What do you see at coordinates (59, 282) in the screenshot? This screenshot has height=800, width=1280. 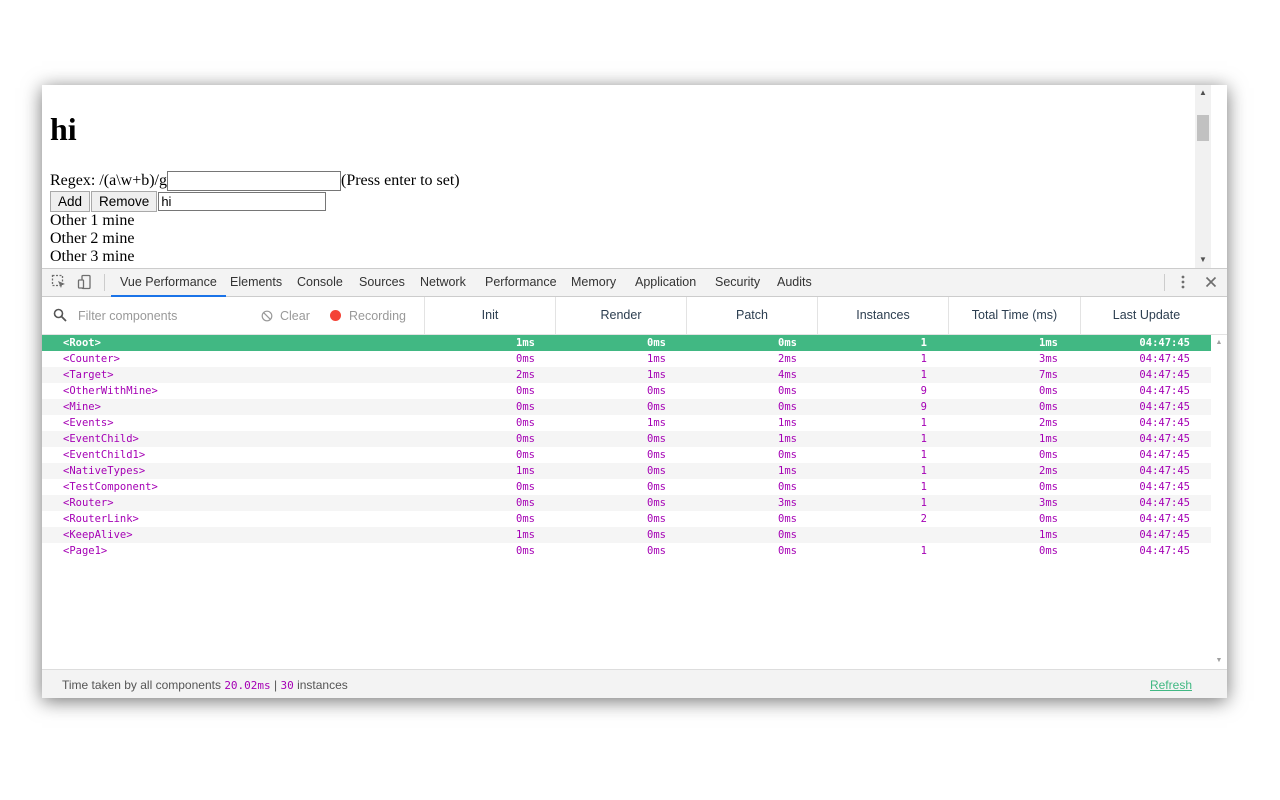 I see `inspect-element-icon` at bounding box center [59, 282].